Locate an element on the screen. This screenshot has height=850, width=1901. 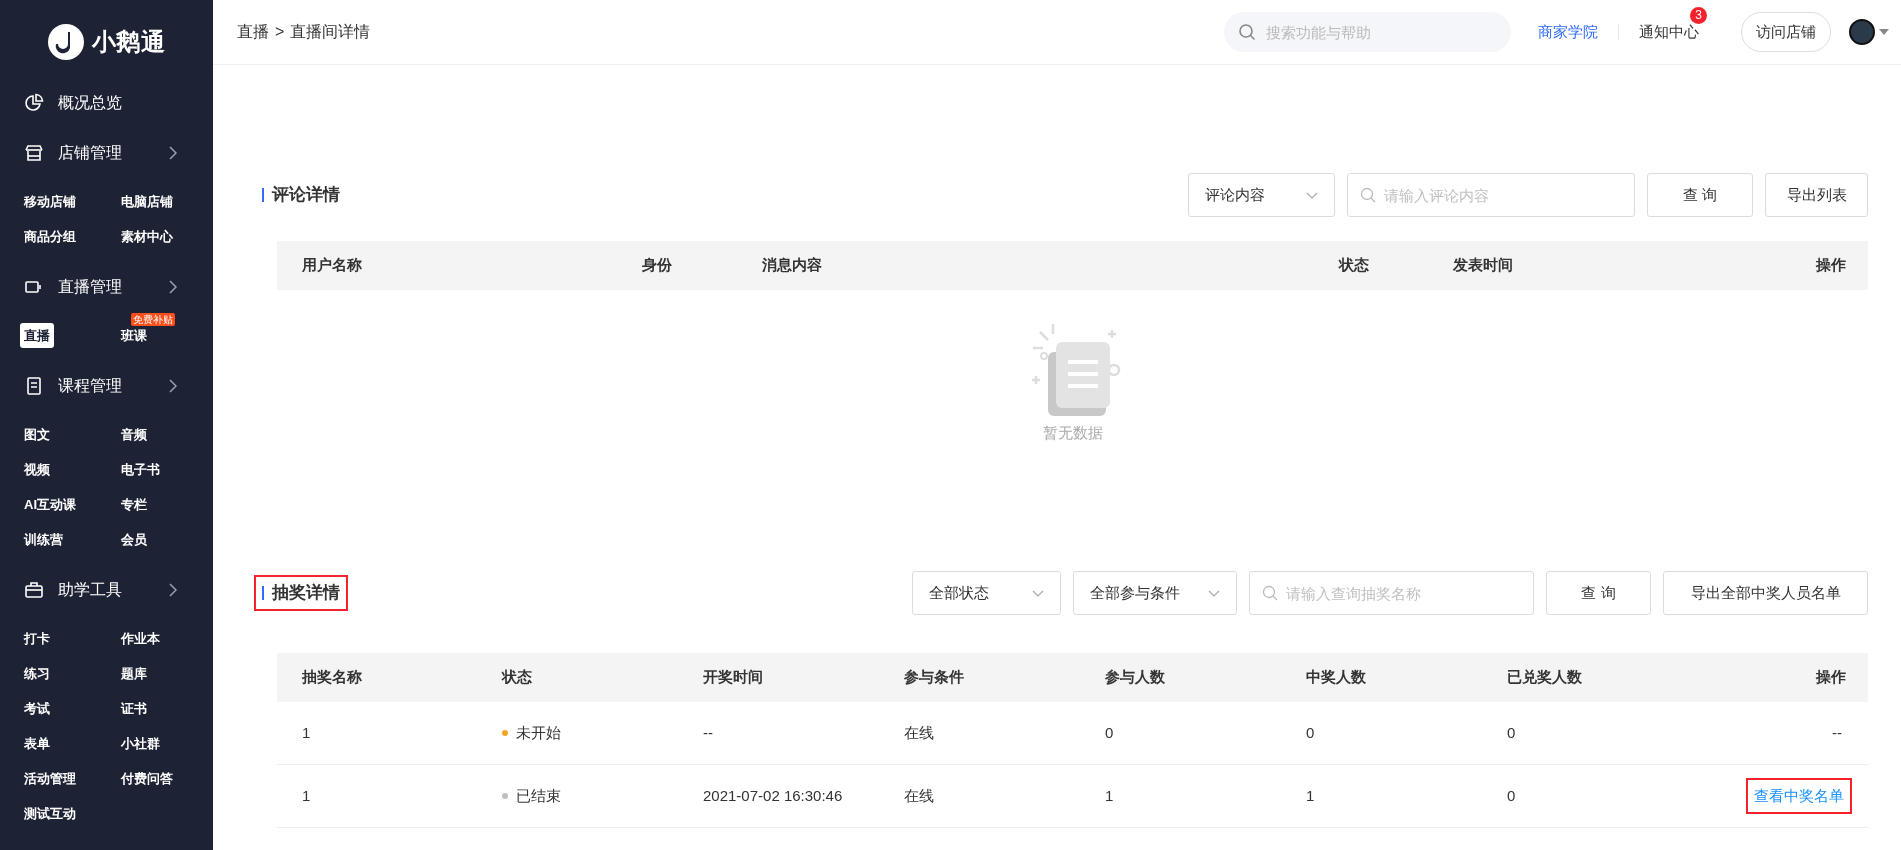
notification-link: 通知中心 is located at coordinates (1669, 31).